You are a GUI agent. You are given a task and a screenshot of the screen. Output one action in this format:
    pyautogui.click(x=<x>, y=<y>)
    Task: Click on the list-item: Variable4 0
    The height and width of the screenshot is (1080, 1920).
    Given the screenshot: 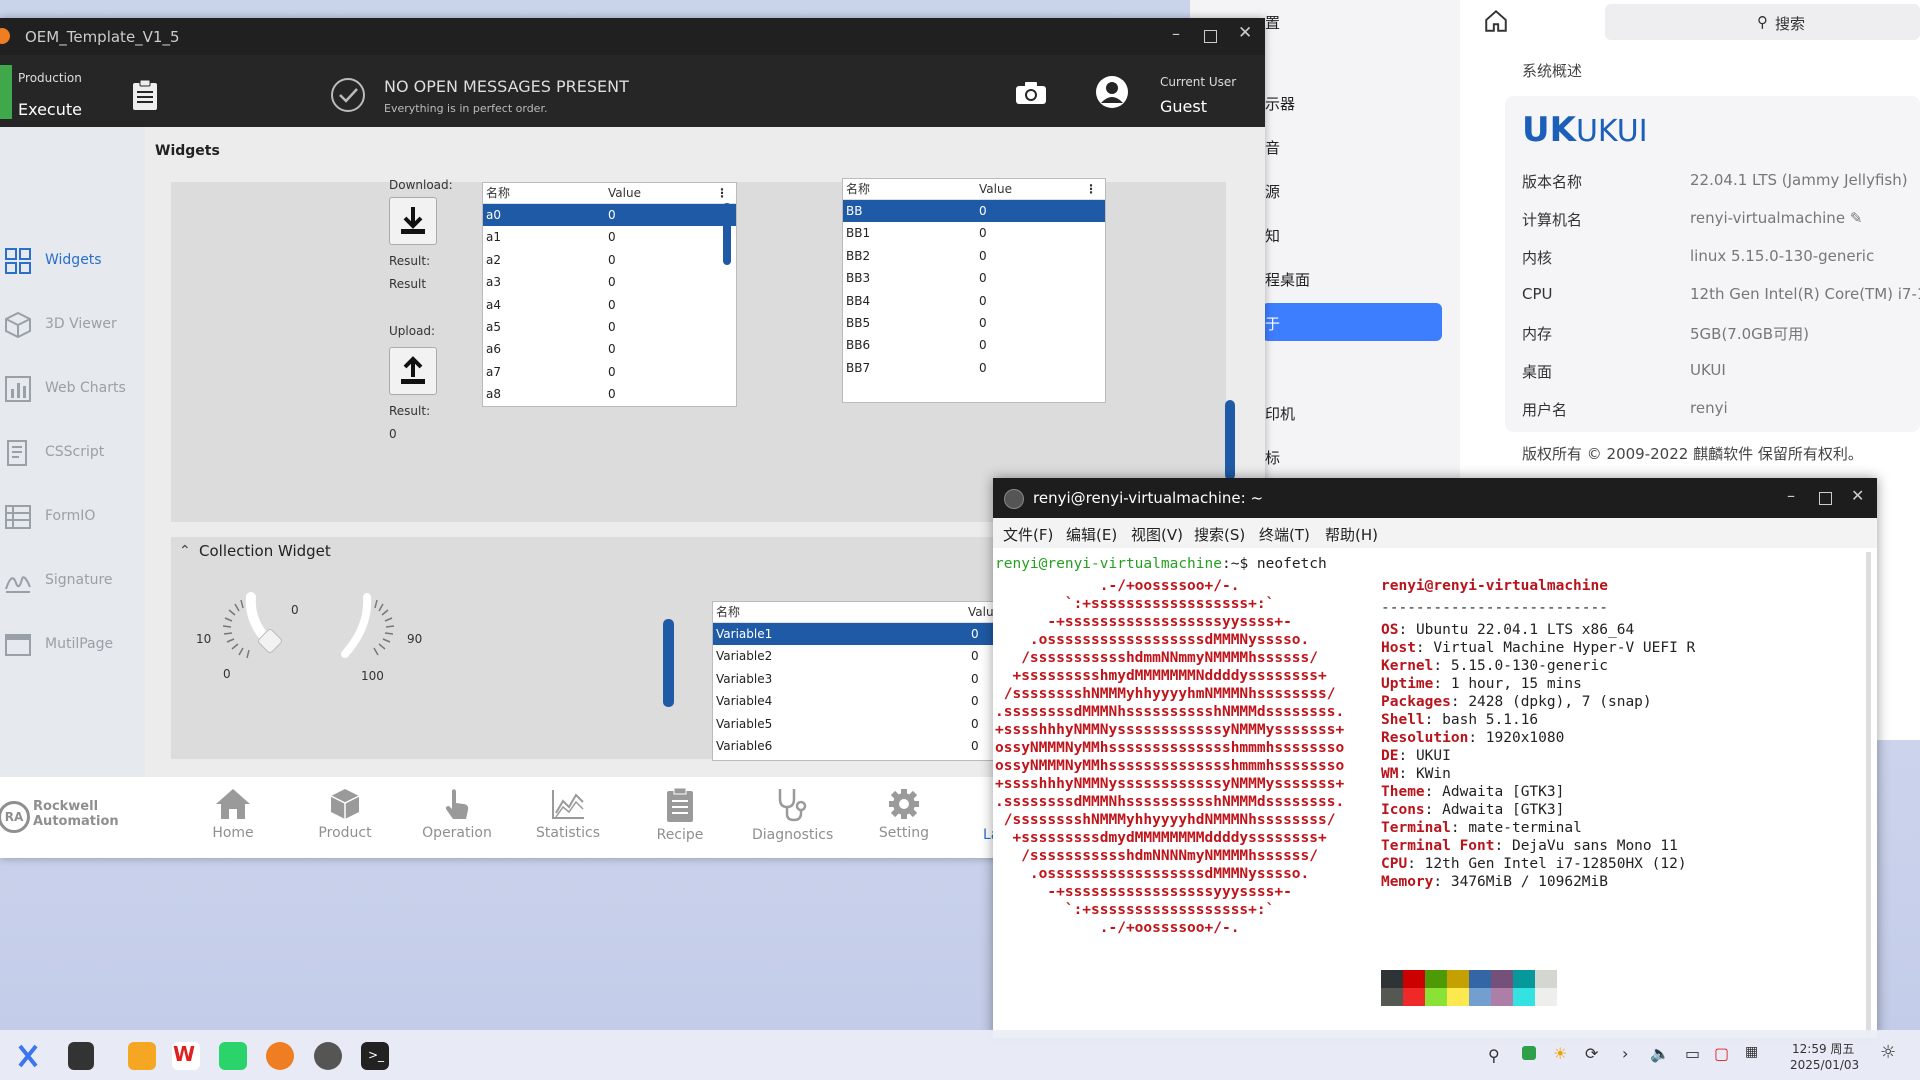 What is the action you would take?
    pyautogui.click(x=858, y=701)
    